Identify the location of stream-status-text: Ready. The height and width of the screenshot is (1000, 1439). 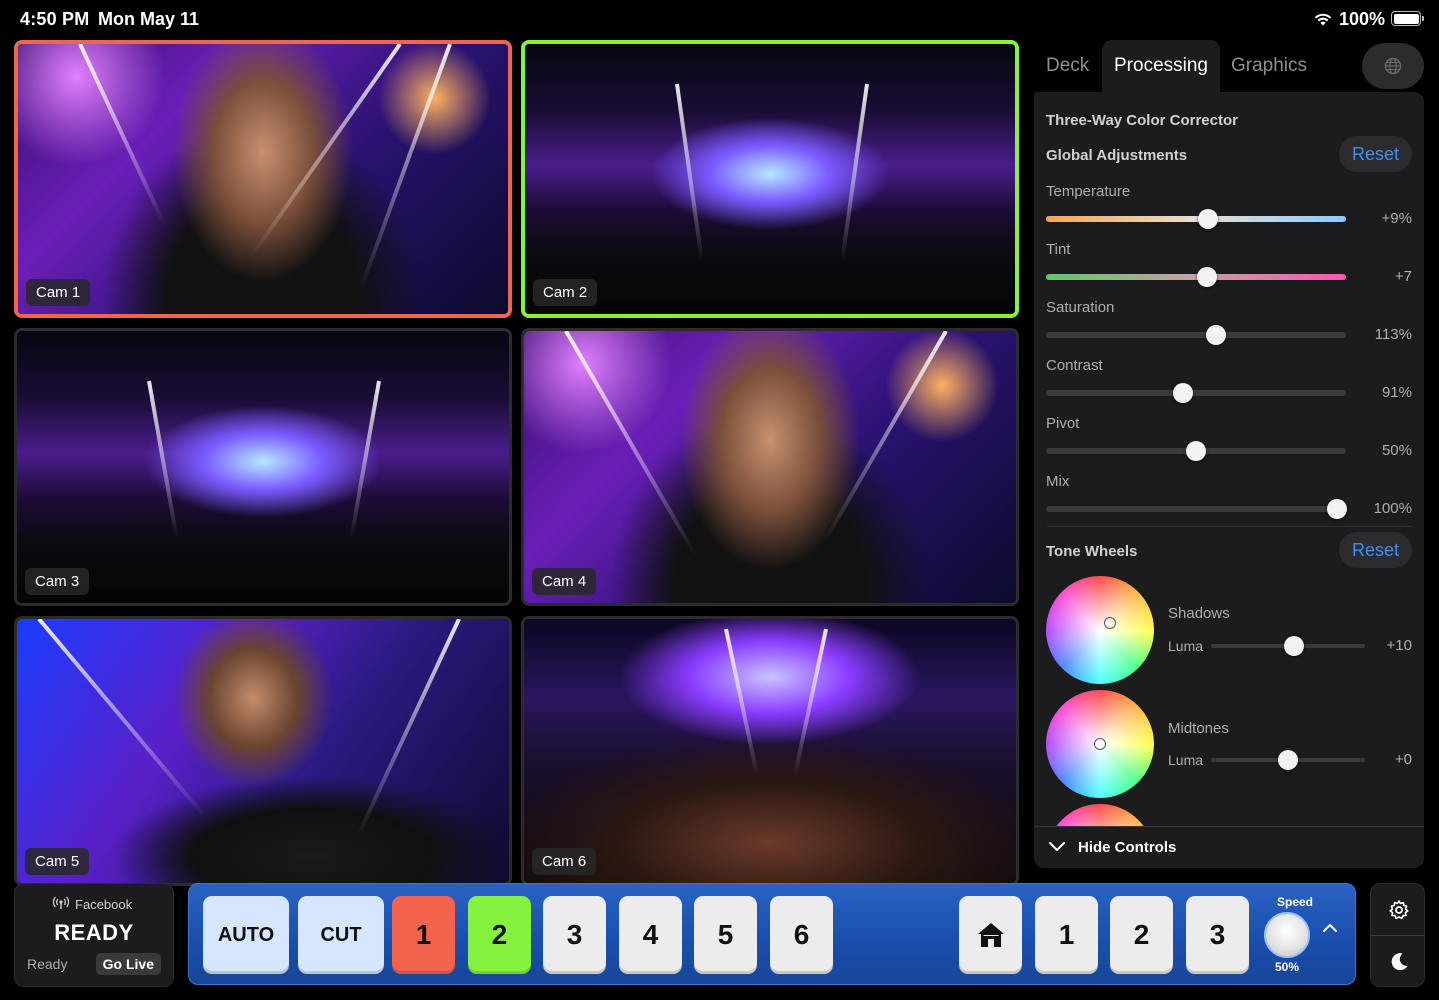
(47, 964).